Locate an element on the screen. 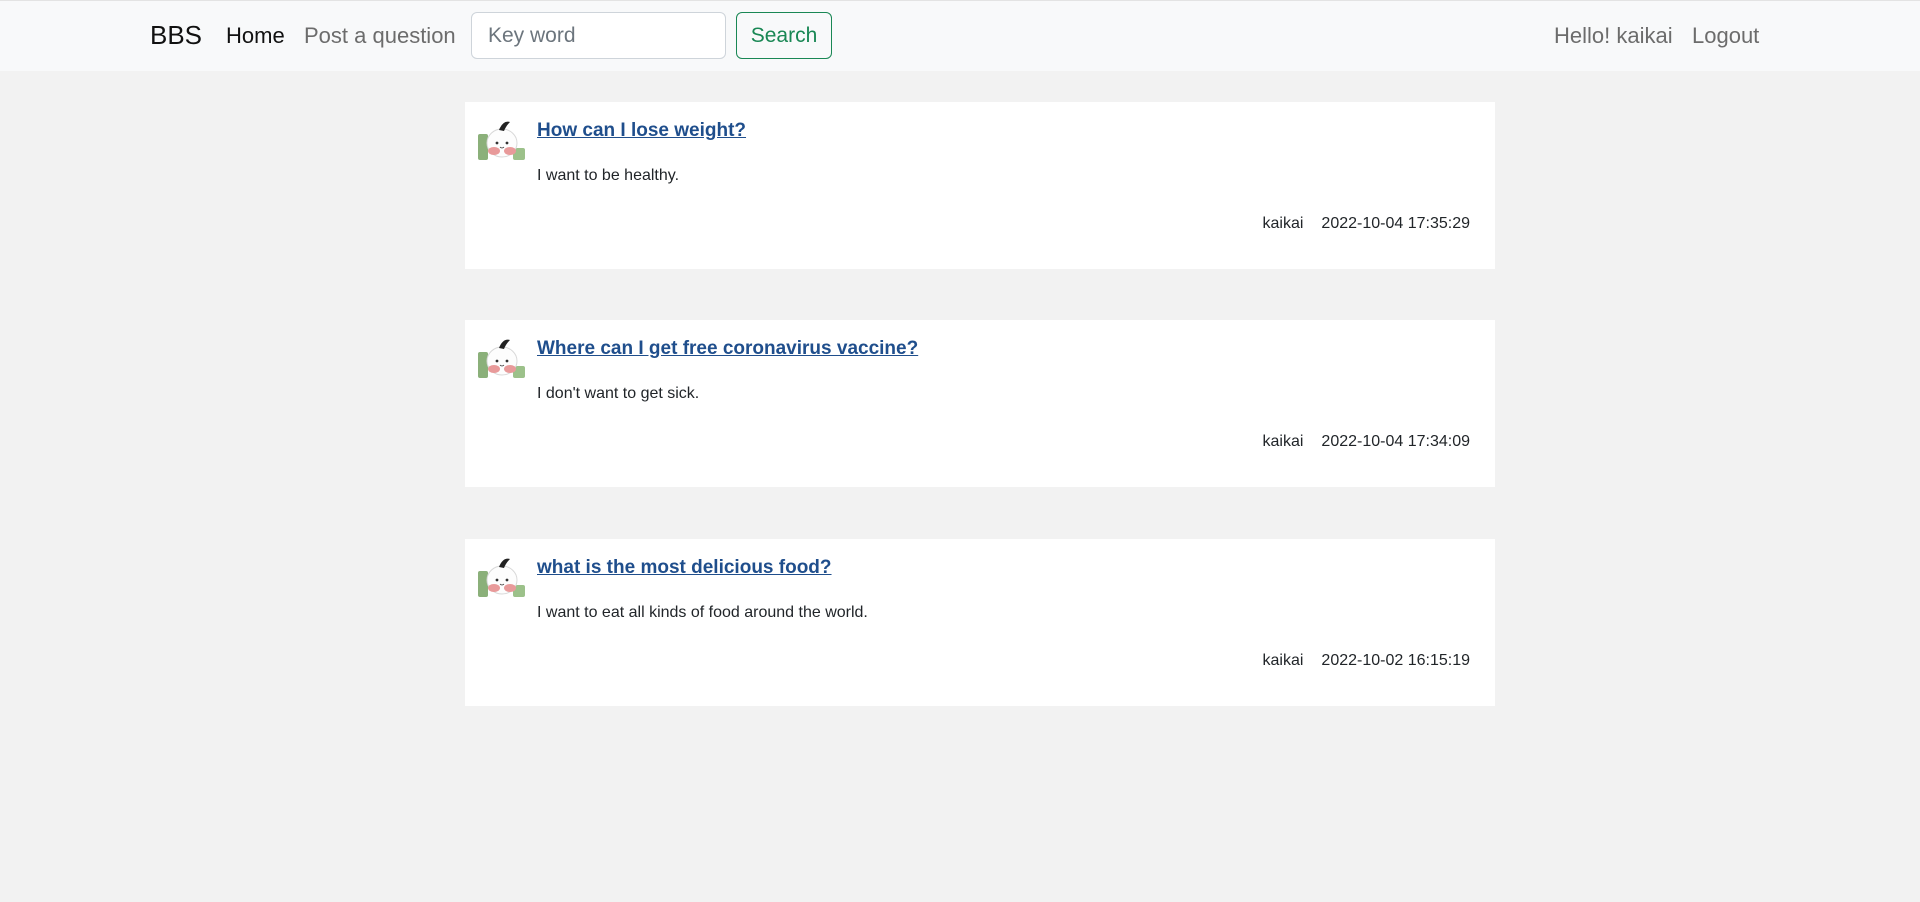  logout-link: Logout is located at coordinates (1725, 36).